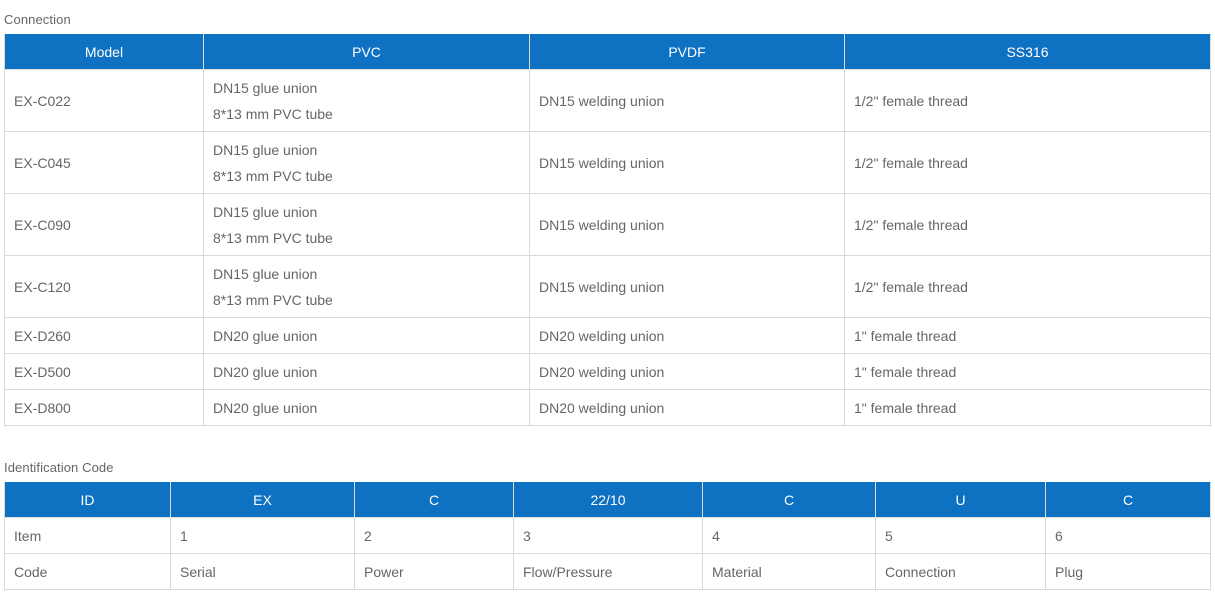 This screenshot has height=605, width=1215. Describe the element at coordinates (960, 535) in the screenshot. I see `item-cell: 5` at that location.